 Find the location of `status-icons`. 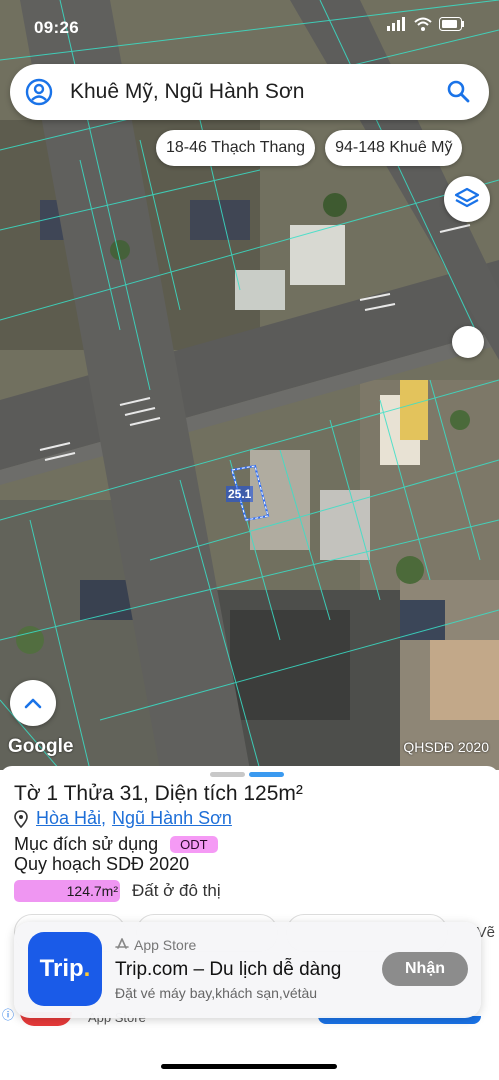

status-icons is located at coordinates (426, 24).